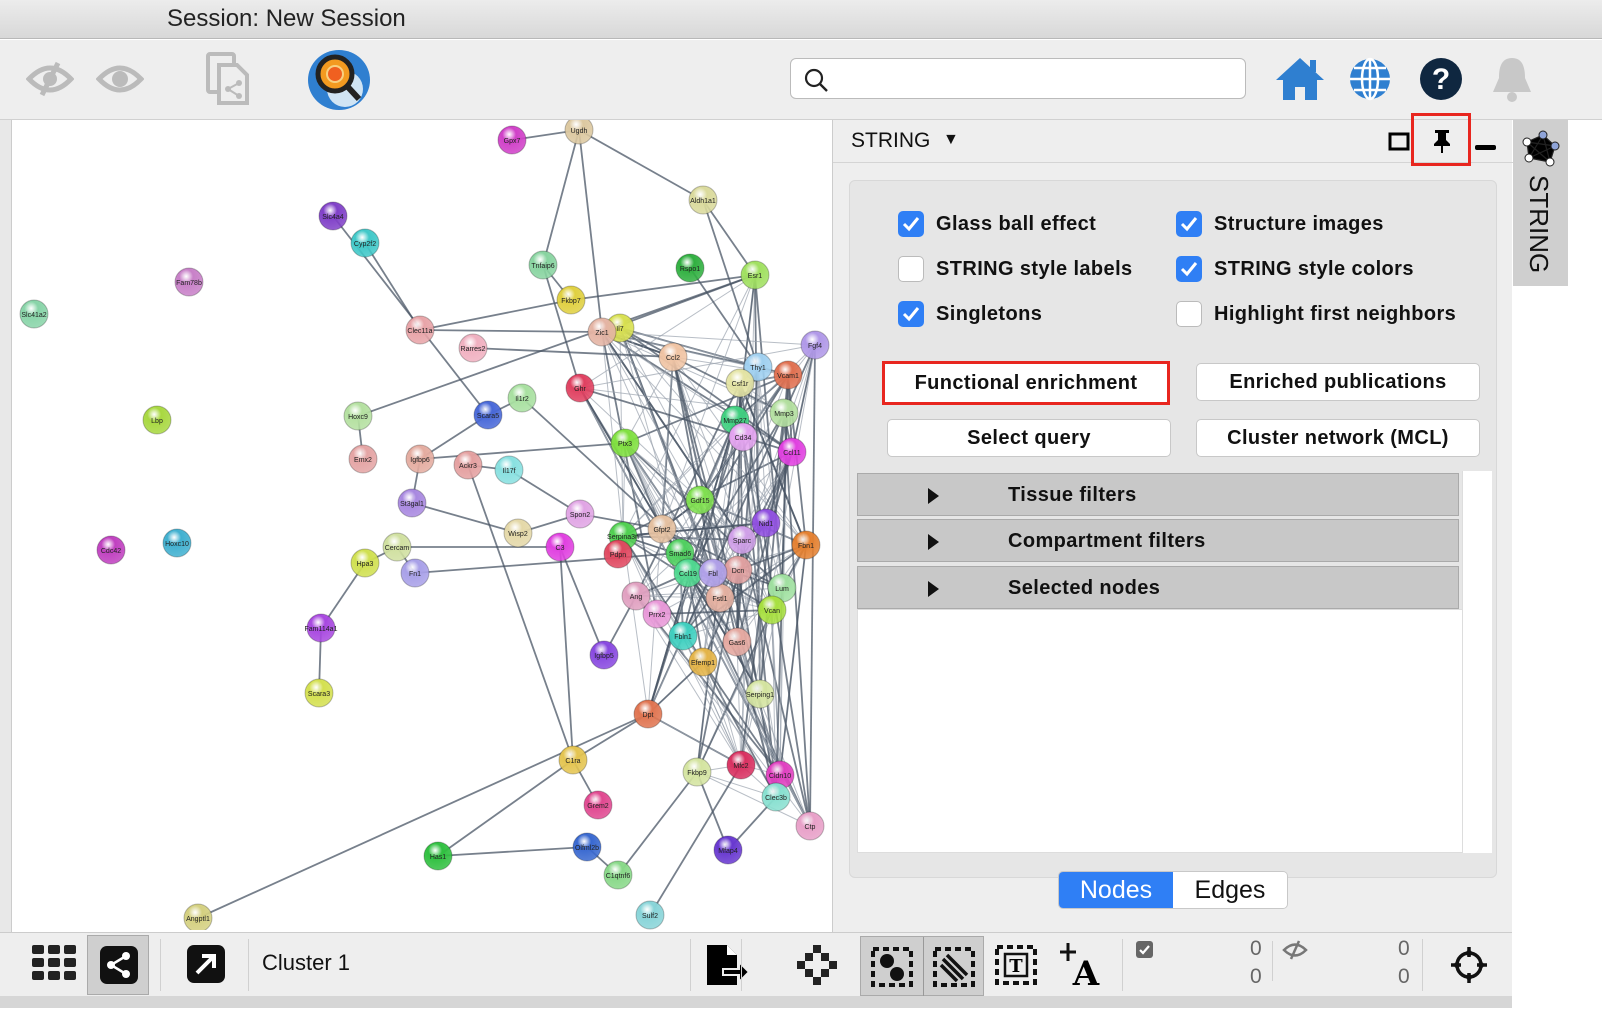 Image resolution: width=1602 pixels, height=1034 pixels. I want to click on network-node: C1qtnf6, so click(618, 875).